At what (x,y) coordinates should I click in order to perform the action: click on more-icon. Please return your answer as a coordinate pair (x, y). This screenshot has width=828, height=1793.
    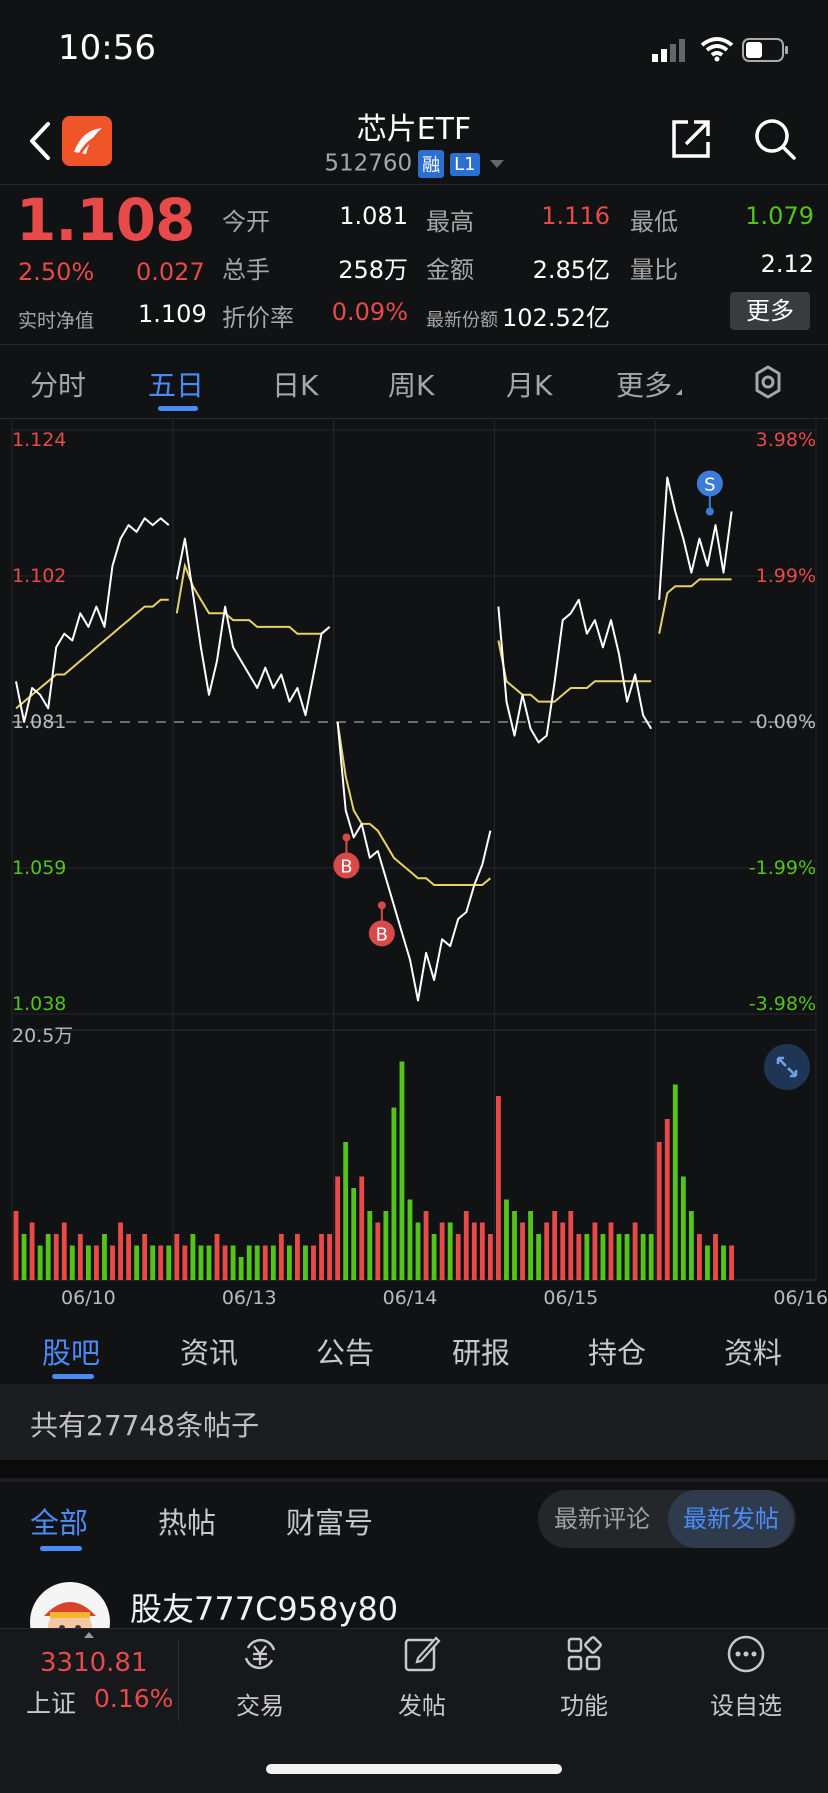
    Looking at the image, I should click on (746, 1654).